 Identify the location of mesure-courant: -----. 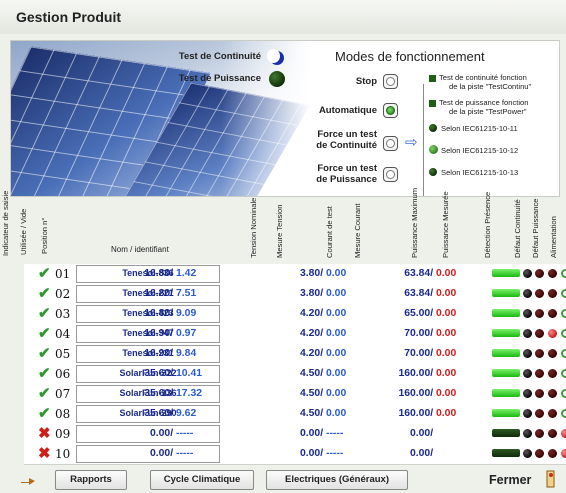
(335, 433).